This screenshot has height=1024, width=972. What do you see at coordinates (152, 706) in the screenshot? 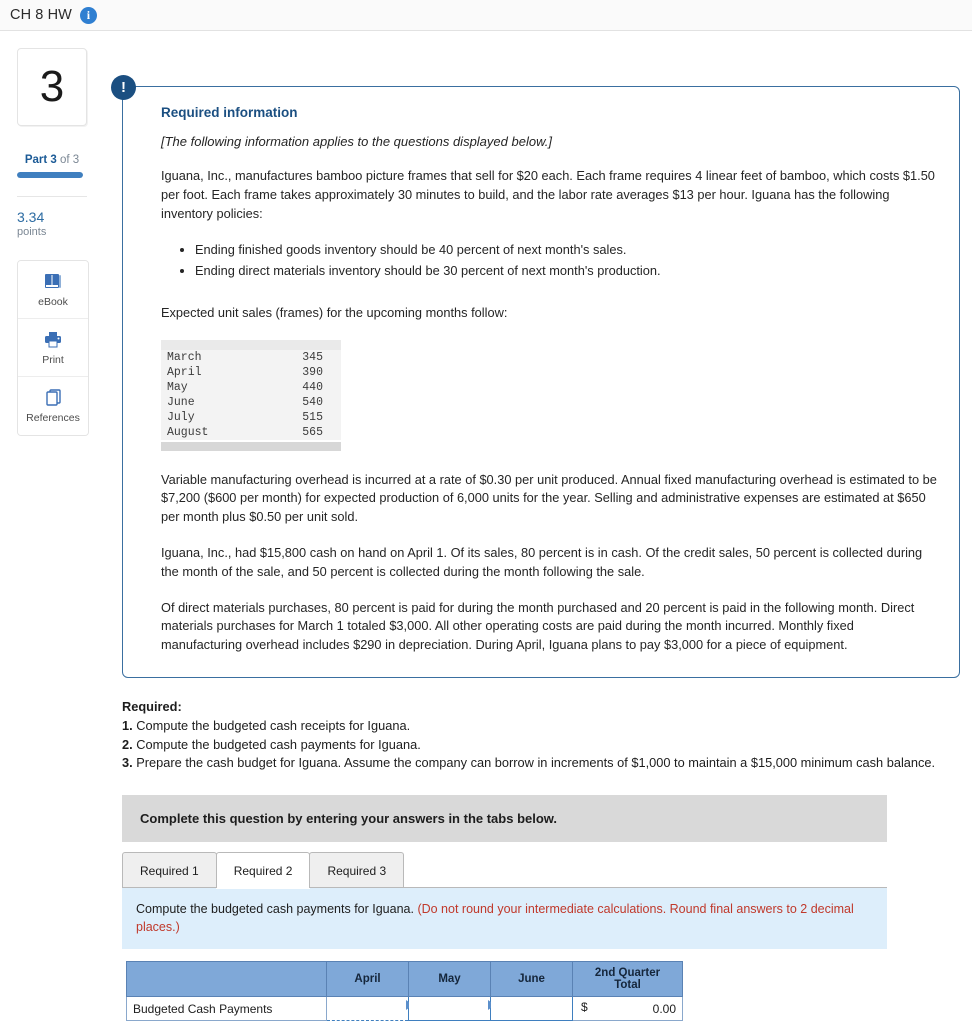
I see `required-heading: Required:` at bounding box center [152, 706].